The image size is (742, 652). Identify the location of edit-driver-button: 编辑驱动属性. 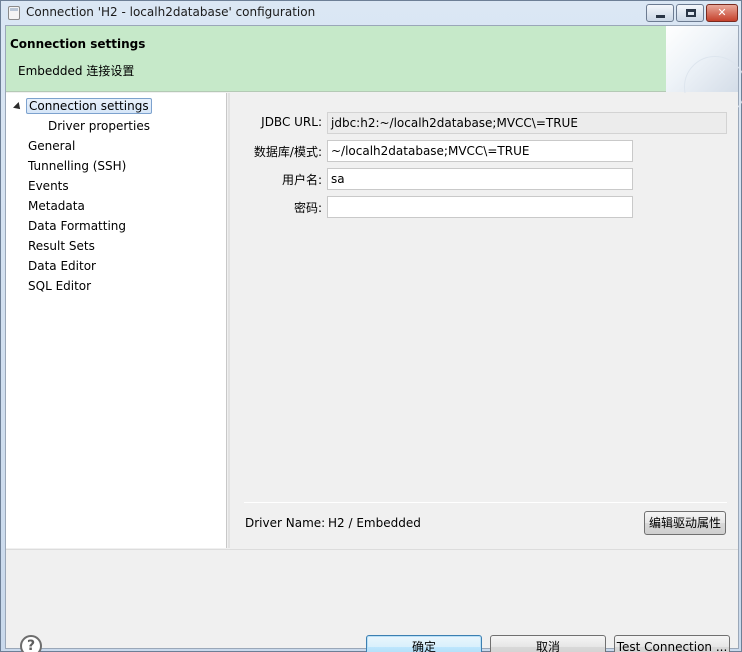
(685, 523).